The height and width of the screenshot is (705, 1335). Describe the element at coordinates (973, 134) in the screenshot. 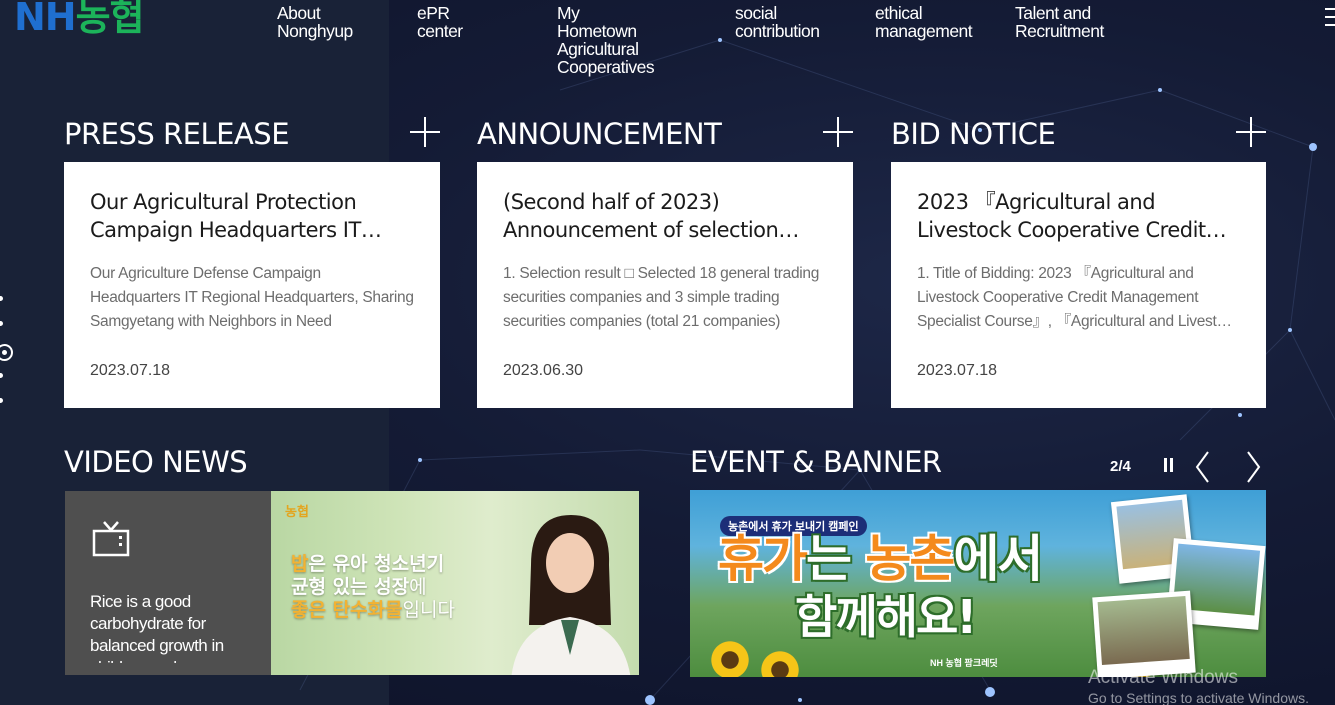

I see `bid-notice-heading: BID NOTICE` at that location.